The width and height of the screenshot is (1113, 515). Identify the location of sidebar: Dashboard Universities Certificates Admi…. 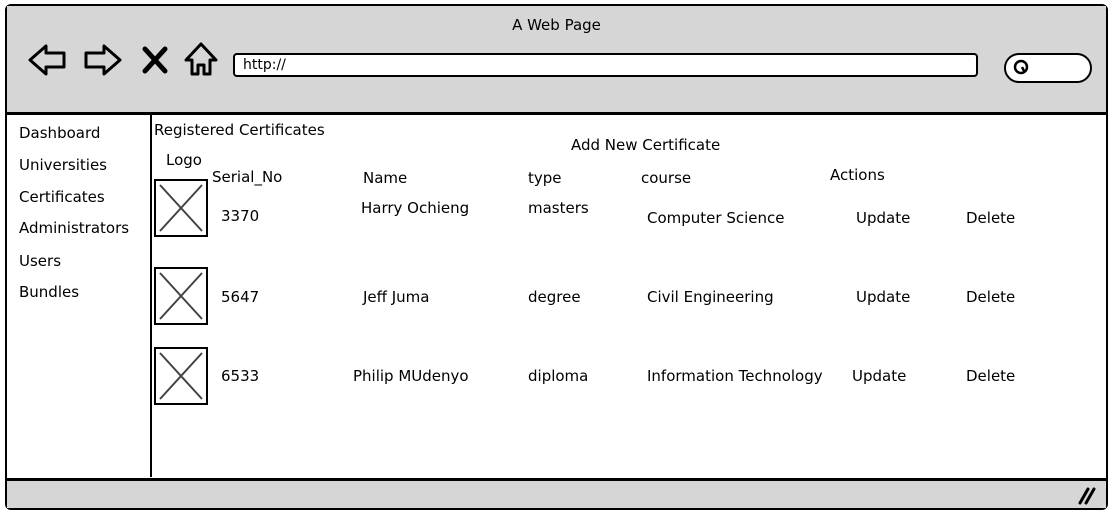
(79, 296).